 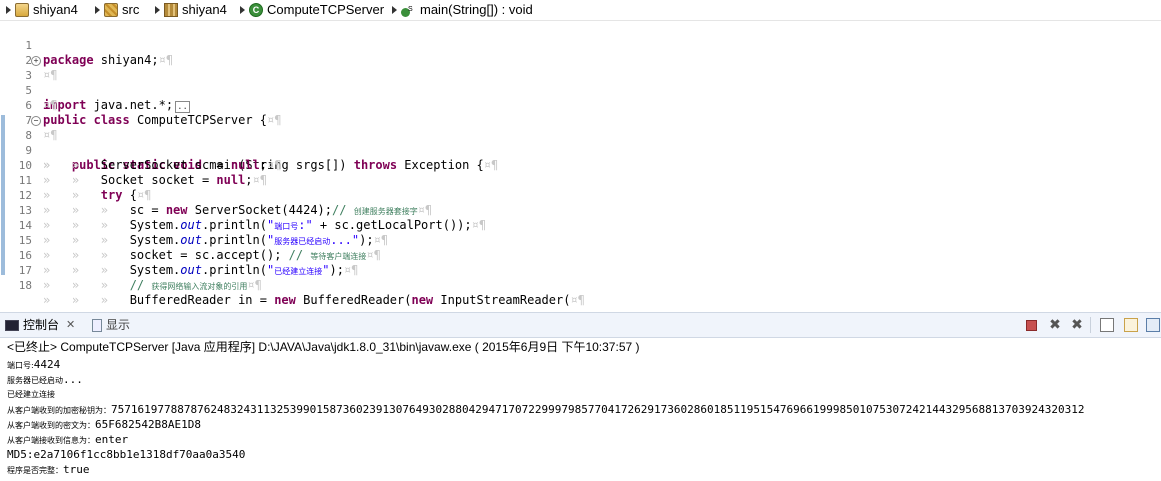 What do you see at coordinates (580, 90) in the screenshot?
I see `code-line: 5 ¤¶` at bounding box center [580, 90].